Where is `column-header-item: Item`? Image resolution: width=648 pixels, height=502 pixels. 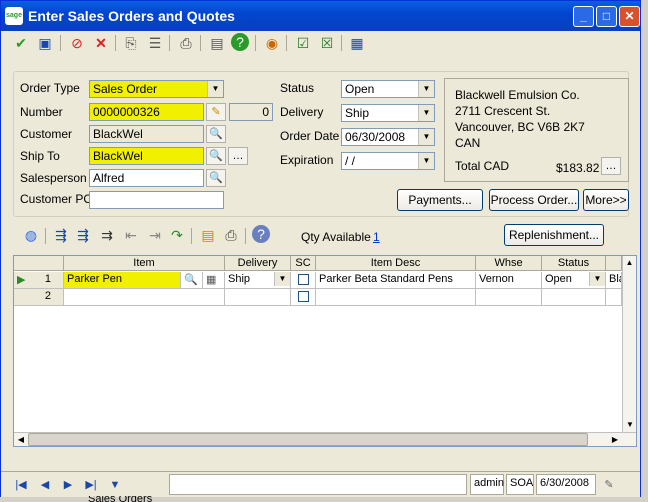 column-header-item: Item is located at coordinates (144, 263).